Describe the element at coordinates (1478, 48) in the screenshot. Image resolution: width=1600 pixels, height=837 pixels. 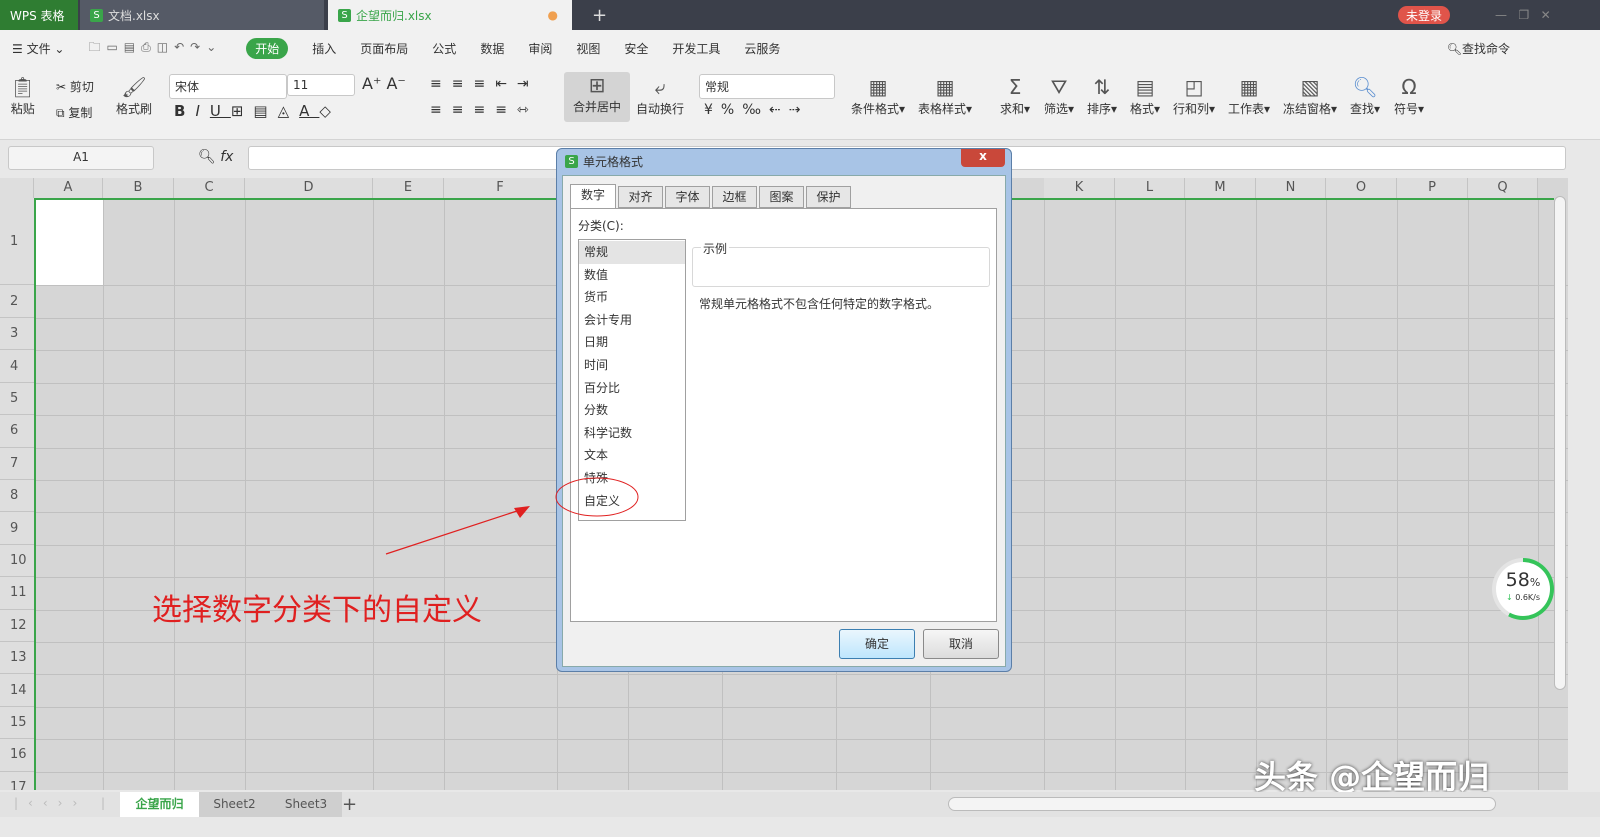
I see `search-command: 🔍︎查找命令` at that location.